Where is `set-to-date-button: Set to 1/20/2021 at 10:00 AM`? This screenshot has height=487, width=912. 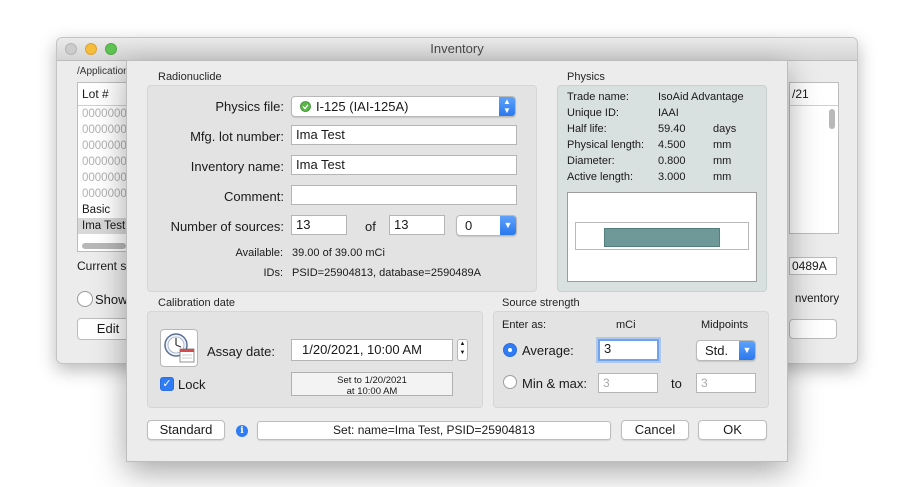 set-to-date-button: Set to 1/20/2021 at 10:00 AM is located at coordinates (372, 384).